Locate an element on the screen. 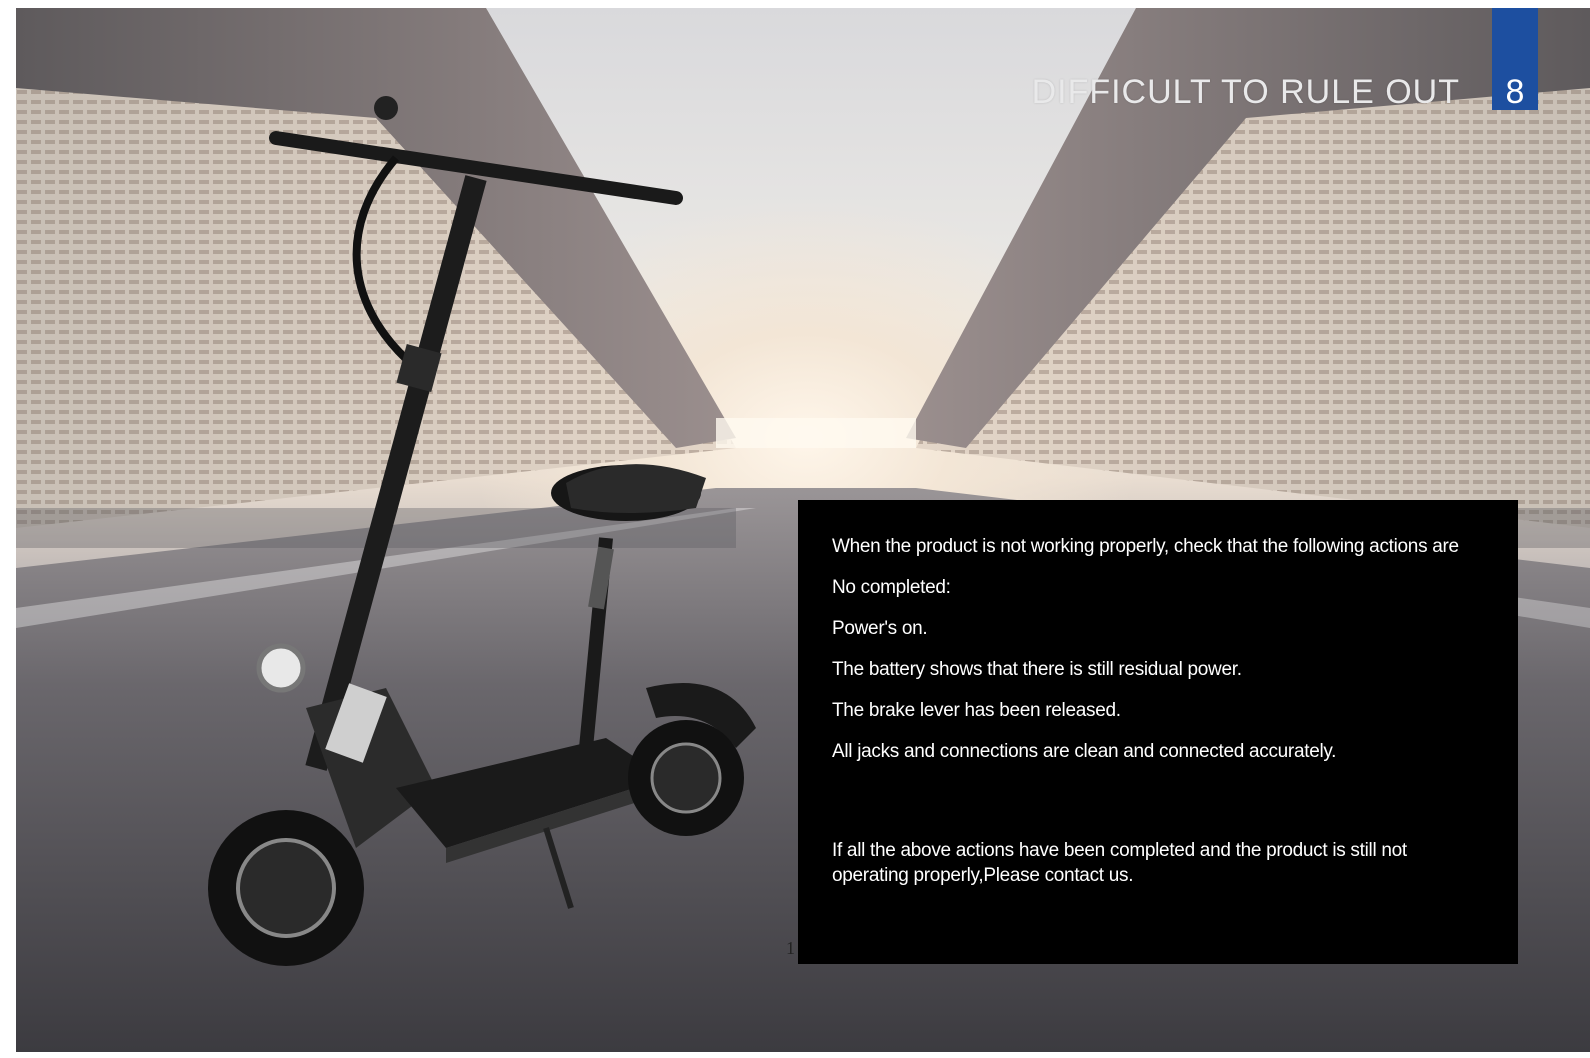  info-line: No completed: is located at coordinates (891, 587).